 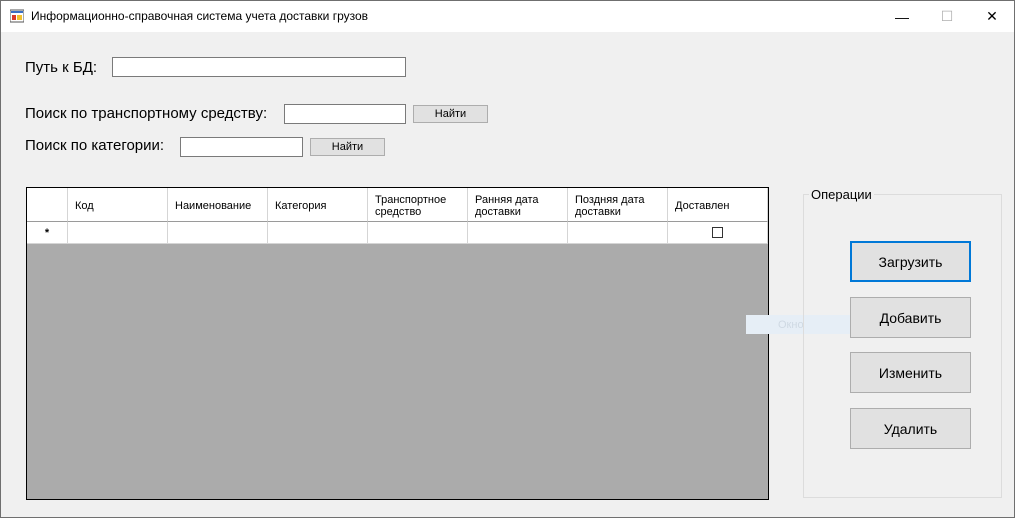 What do you see at coordinates (259, 67) in the screenshot?
I see `db-path-input` at bounding box center [259, 67].